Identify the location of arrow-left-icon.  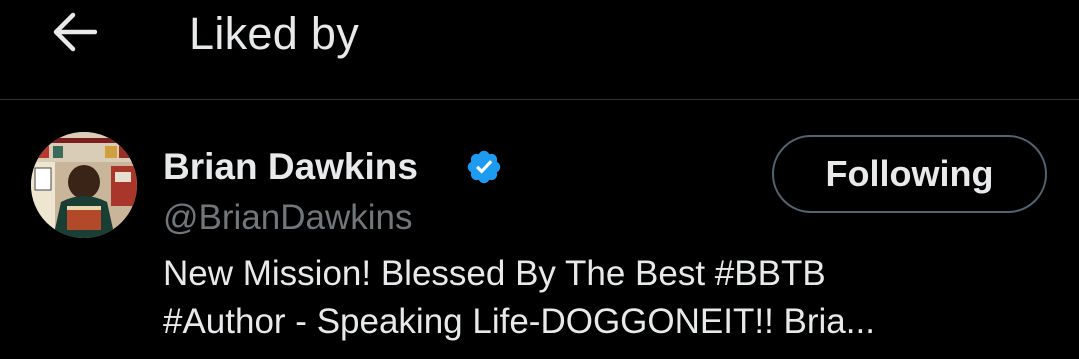
(75, 32).